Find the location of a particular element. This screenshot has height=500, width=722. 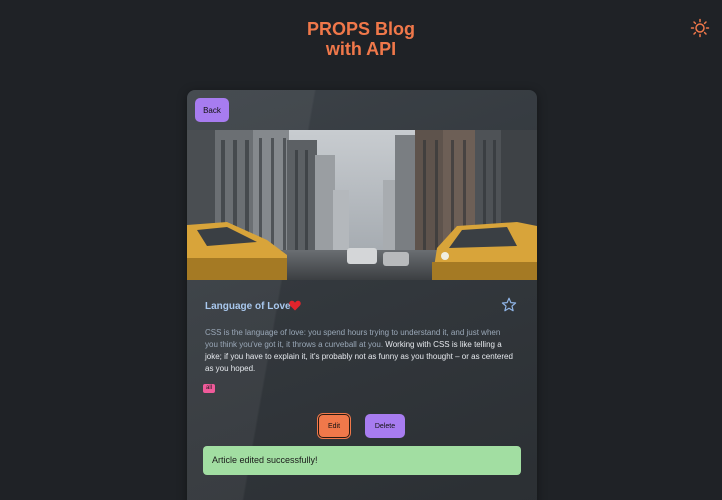

article-image is located at coordinates (362, 205).